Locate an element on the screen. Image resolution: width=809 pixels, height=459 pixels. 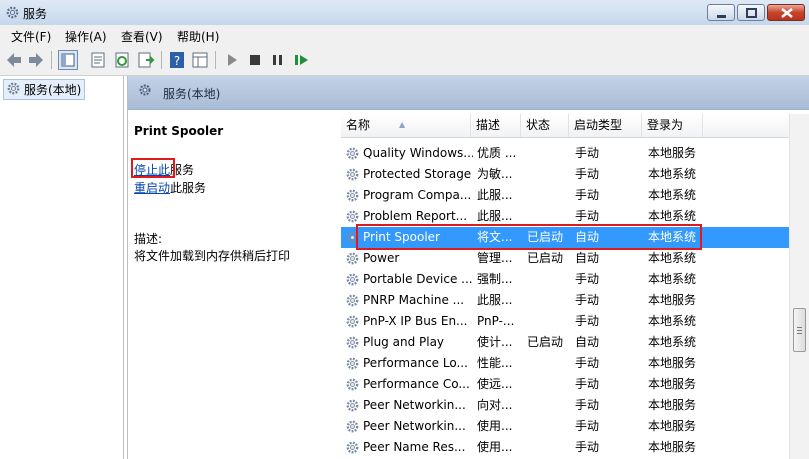
search-gear-icon is located at coordinates (145, 90).